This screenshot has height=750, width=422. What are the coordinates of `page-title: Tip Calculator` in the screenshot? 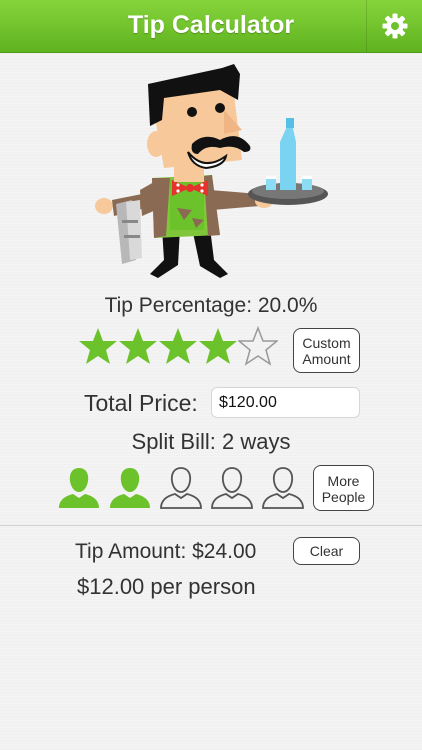 It's located at (211, 25).